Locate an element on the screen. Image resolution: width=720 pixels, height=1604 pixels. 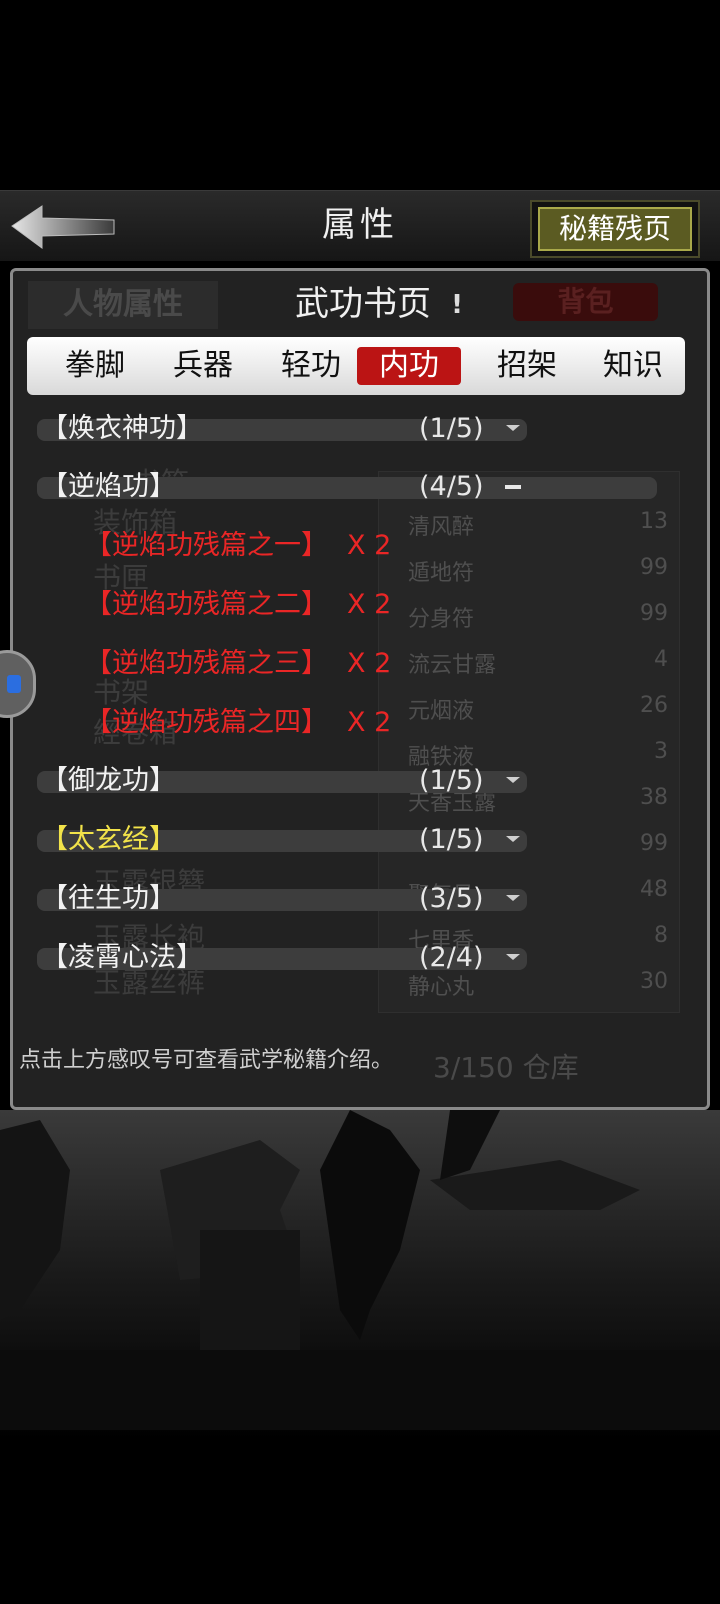
skill-progress: (3/5) is located at coordinates (451, 898).